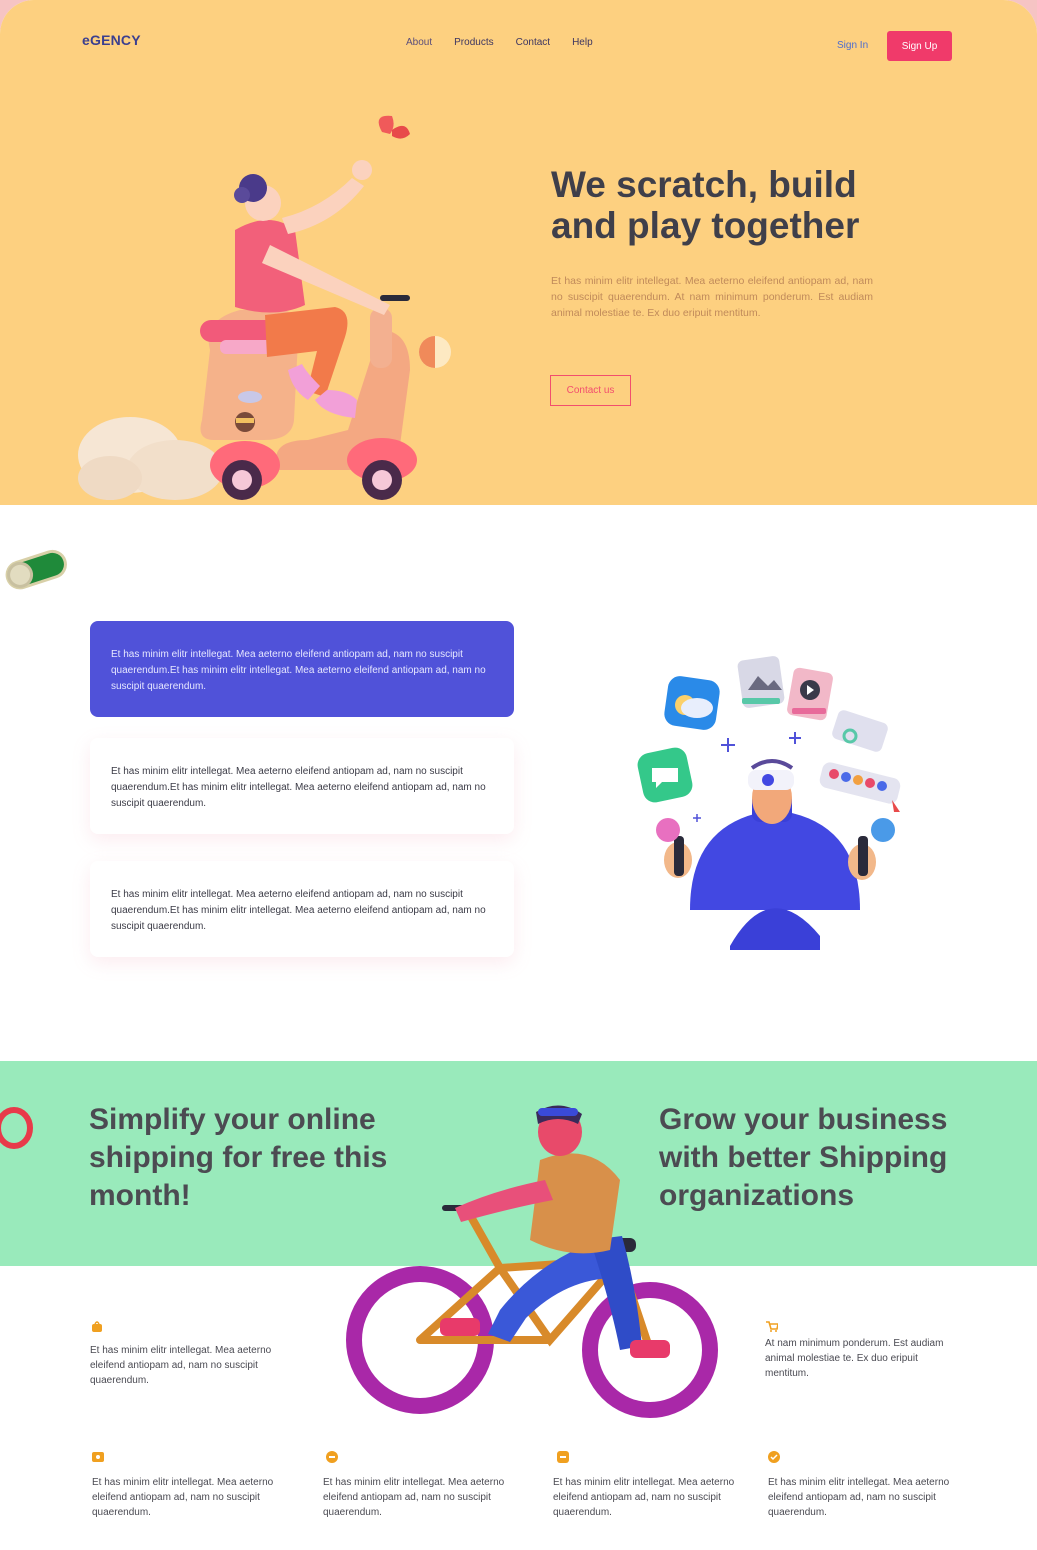 This screenshot has width=1037, height=1550. What do you see at coordinates (98, 1457) in the screenshot?
I see `ticket-icon` at bounding box center [98, 1457].